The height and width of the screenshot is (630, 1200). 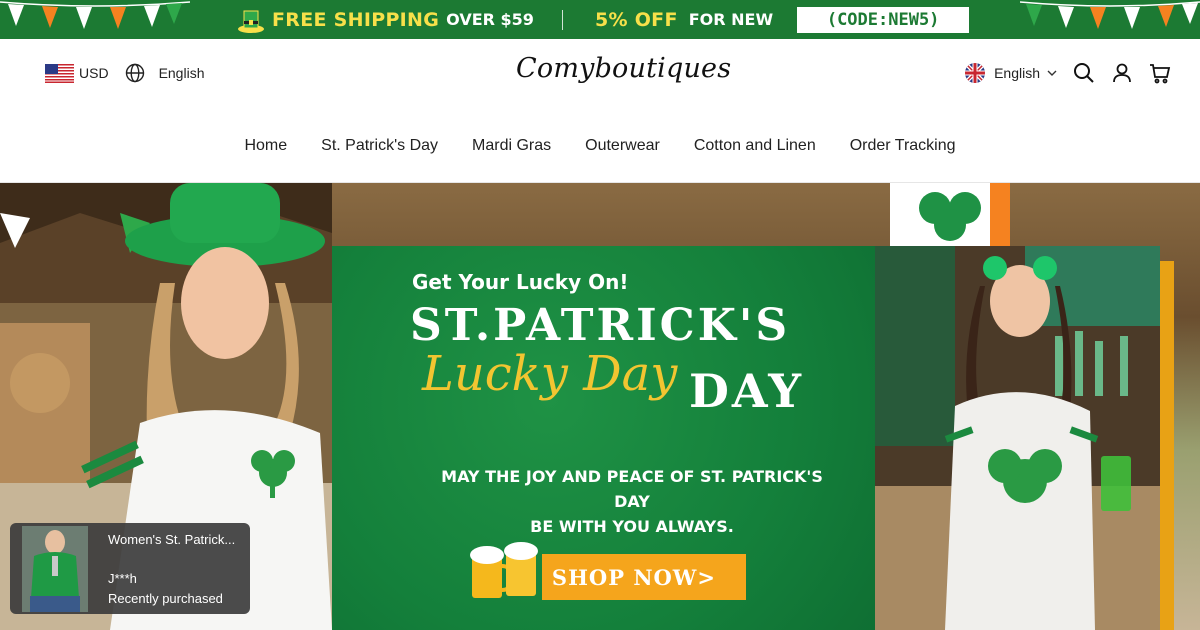 What do you see at coordinates (165, 598) in the screenshot?
I see `toast-status: Recently purchased` at bounding box center [165, 598].